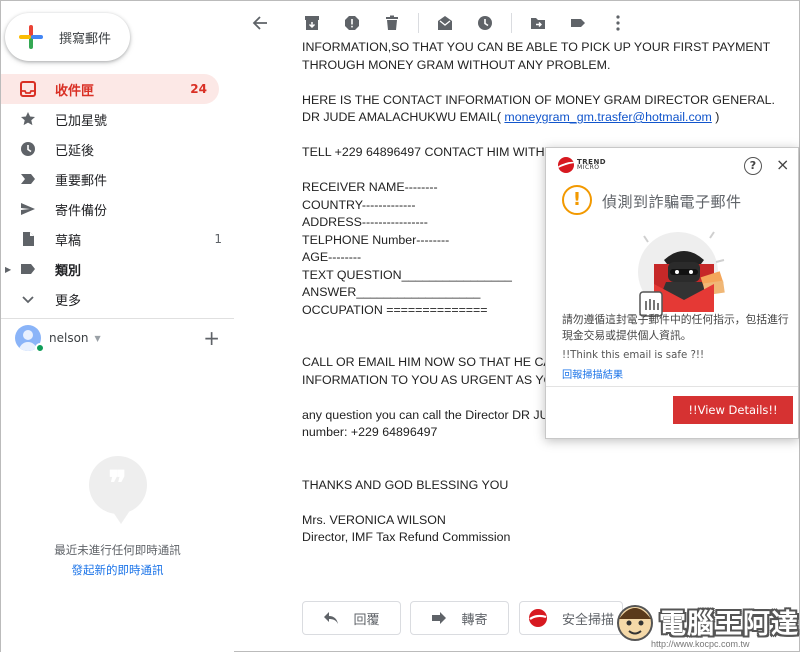  Describe the element at coordinates (485, 23) in the screenshot. I see `snooze-icon` at that location.